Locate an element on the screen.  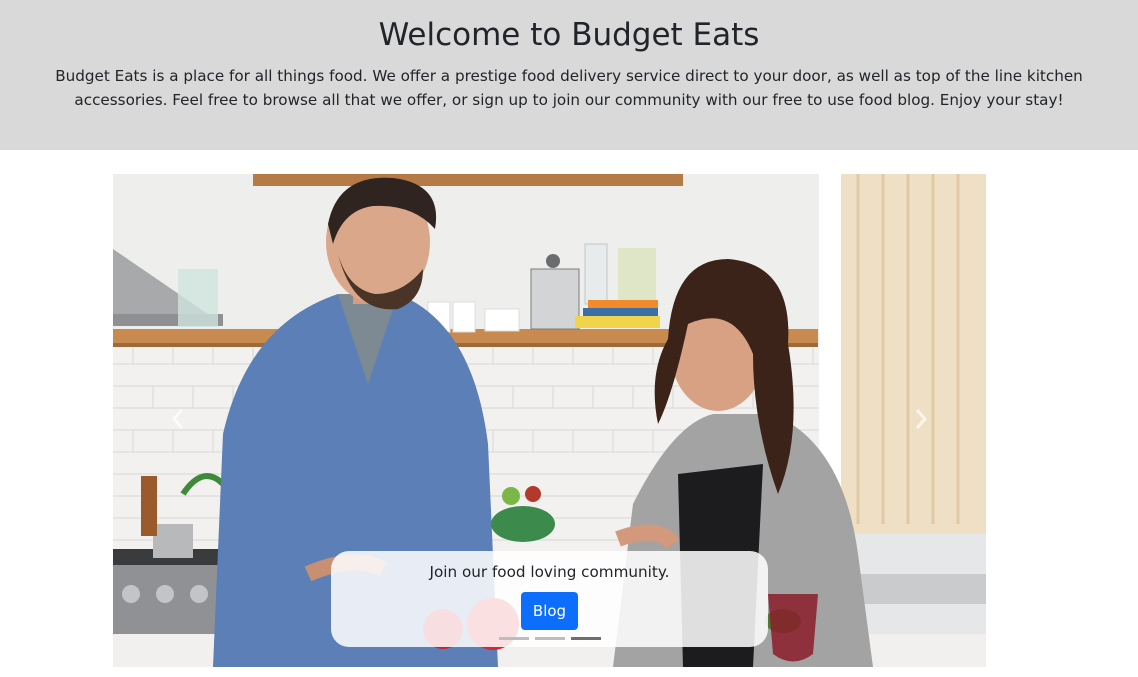
chevron-left-icon is located at coordinates (177, 419).